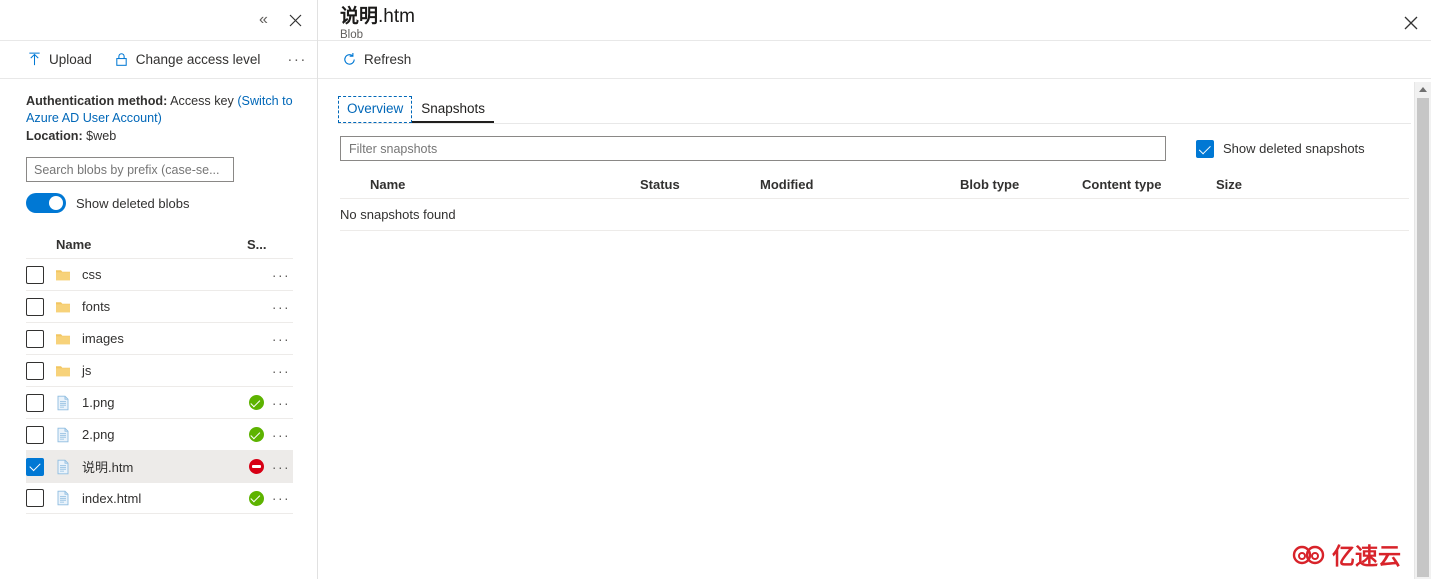 The width and height of the screenshot is (1431, 579). What do you see at coordinates (1294, 148) in the screenshot?
I see `show-deleted-snapshots-label: Show deleted snapshots` at bounding box center [1294, 148].